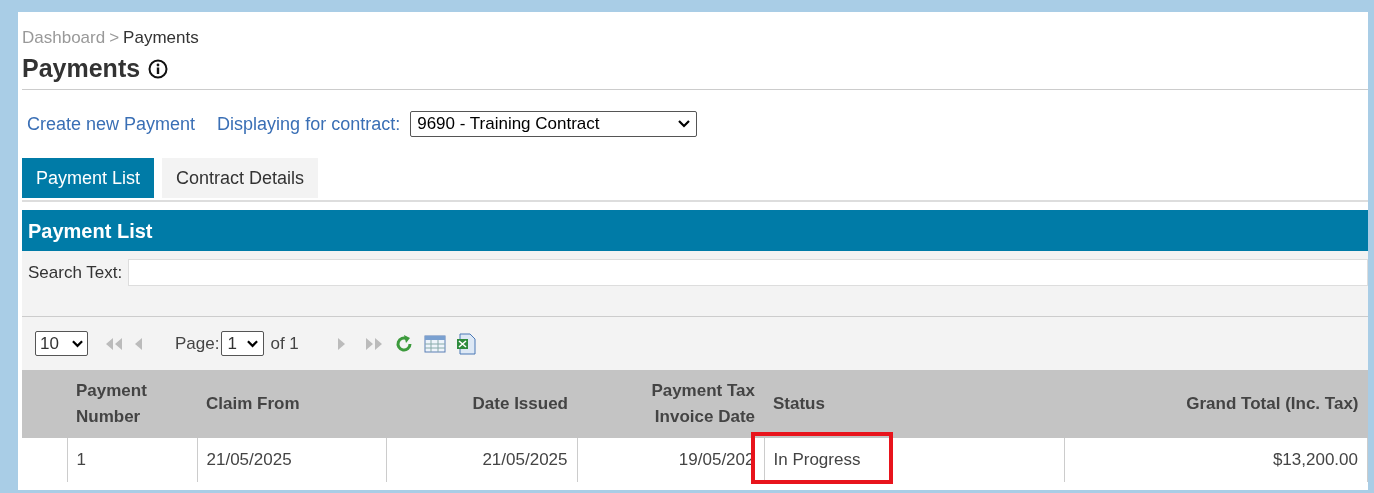  I want to click on first-page-icon, so click(114, 343).